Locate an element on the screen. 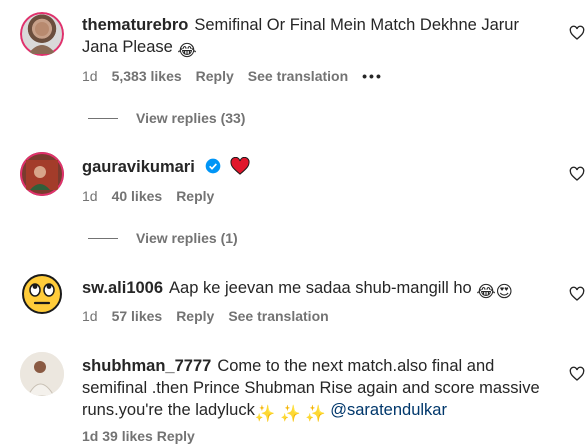 The image size is (585, 444). likes-count: 40 likes is located at coordinates (137, 196).